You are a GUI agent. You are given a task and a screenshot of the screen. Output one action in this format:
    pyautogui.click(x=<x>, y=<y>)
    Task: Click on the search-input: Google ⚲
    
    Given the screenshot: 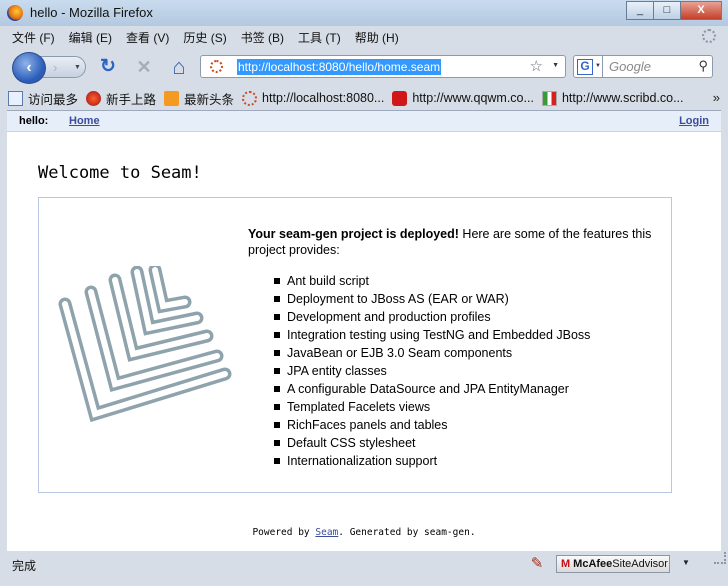 What is the action you would take?
    pyautogui.click(x=658, y=66)
    